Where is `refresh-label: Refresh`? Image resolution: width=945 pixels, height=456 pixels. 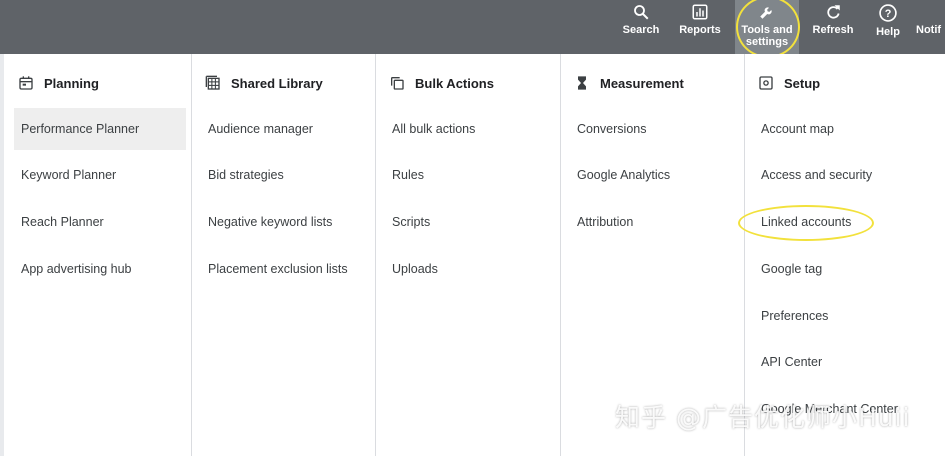 refresh-label: Refresh is located at coordinates (833, 30).